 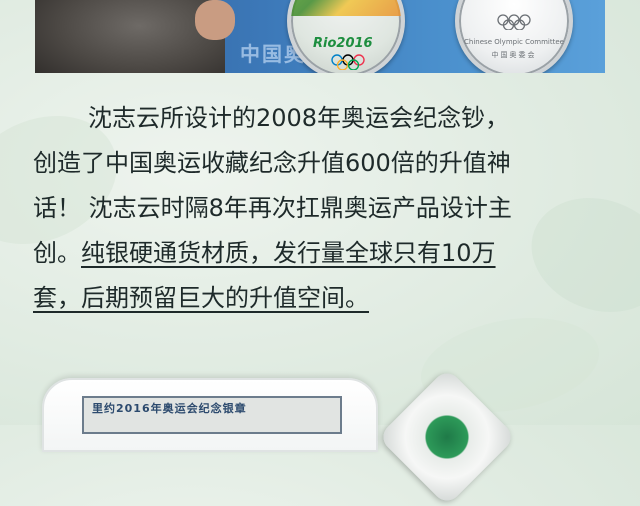 I want to click on paragraph-line: 套，后期预留巨大的升值空间。, so click(x=323, y=298).